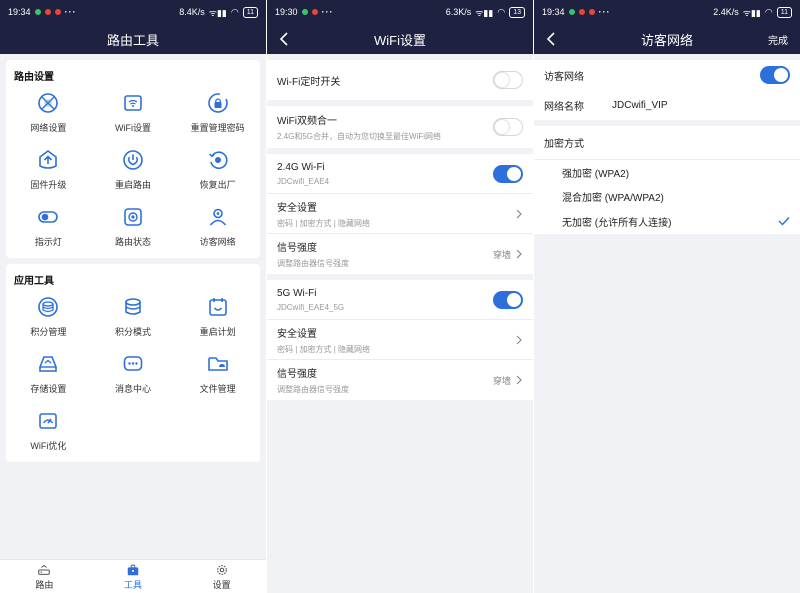 This screenshot has height=593, width=800. I want to click on tool-item: 固件升级, so click(48, 169).